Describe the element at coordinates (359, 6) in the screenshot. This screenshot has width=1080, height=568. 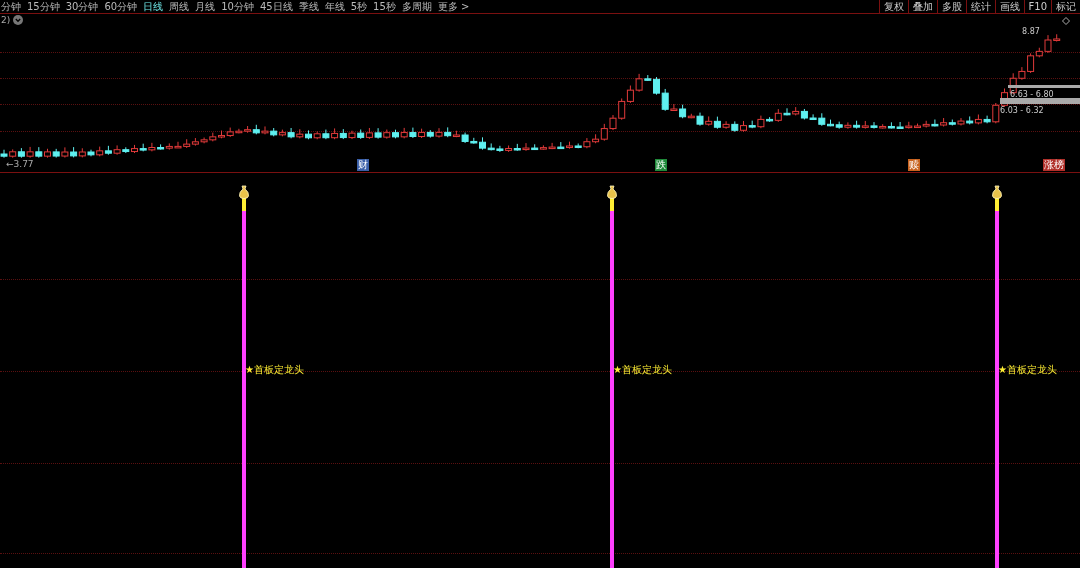
I see `period-tab: 5秒` at that location.